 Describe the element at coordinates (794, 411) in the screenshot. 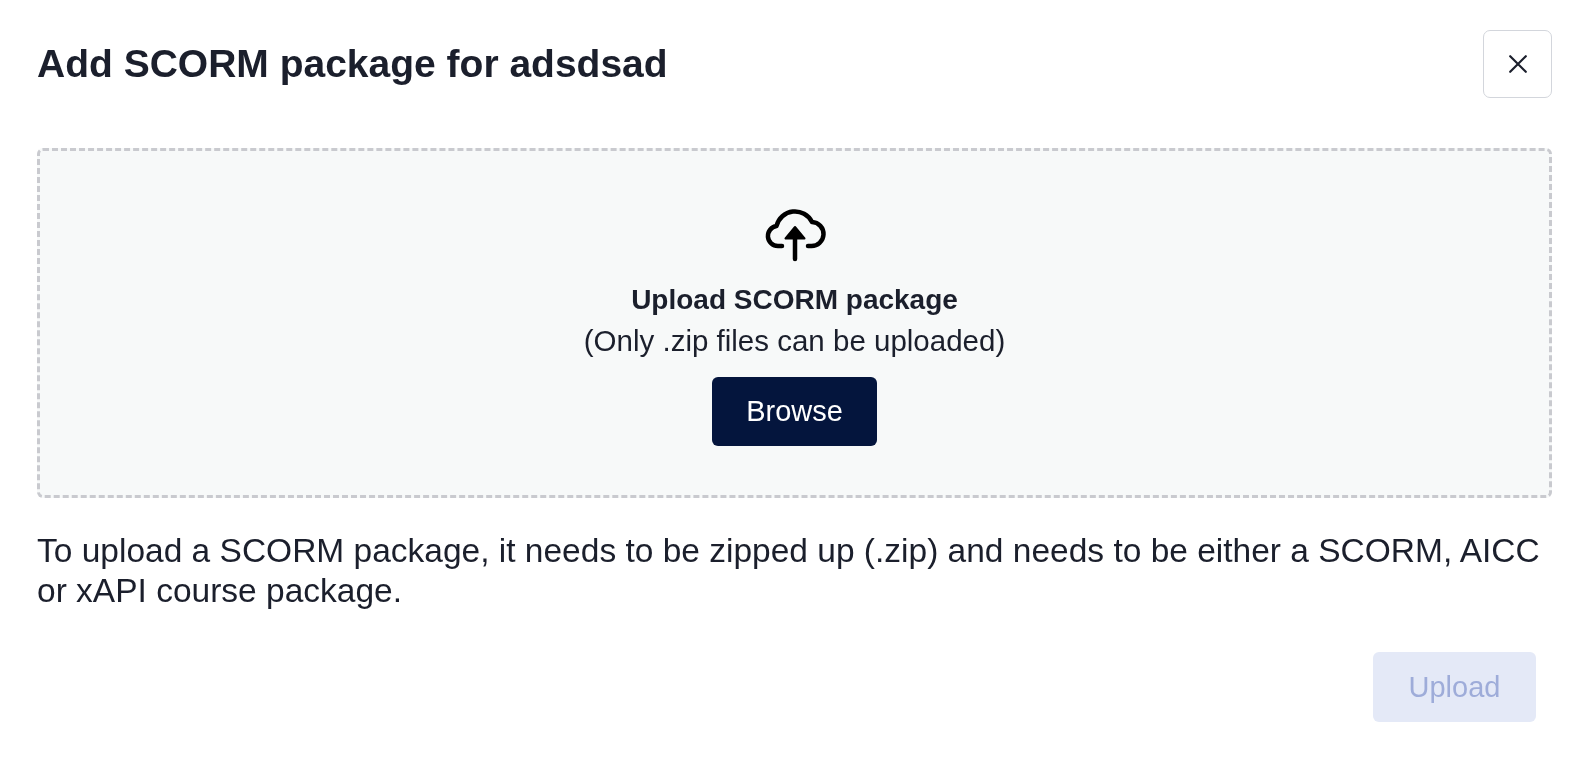

I see `browse-button: Browse` at that location.